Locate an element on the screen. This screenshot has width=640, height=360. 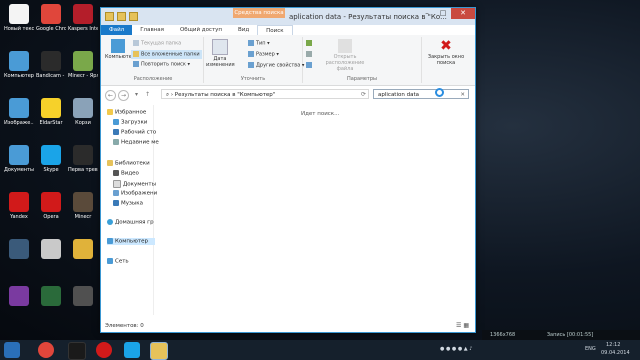
desktop-icon: Skype is located at coordinates (51, 159).